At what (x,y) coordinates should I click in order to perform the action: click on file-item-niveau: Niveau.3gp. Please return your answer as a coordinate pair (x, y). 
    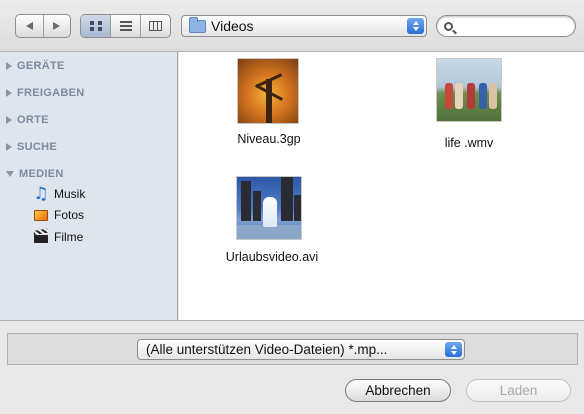
    Looking at the image, I should click on (269, 104).